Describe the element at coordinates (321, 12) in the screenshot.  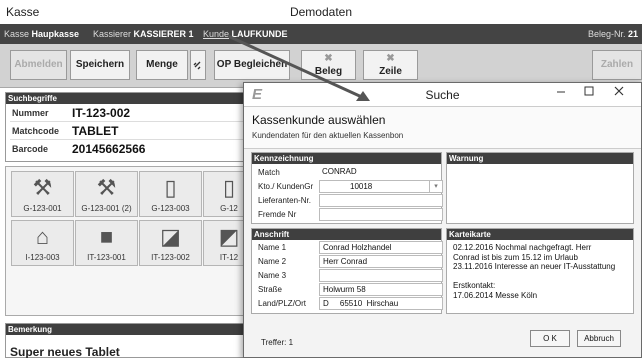
I see `main-titlebar: Kasse Demodaten` at that location.